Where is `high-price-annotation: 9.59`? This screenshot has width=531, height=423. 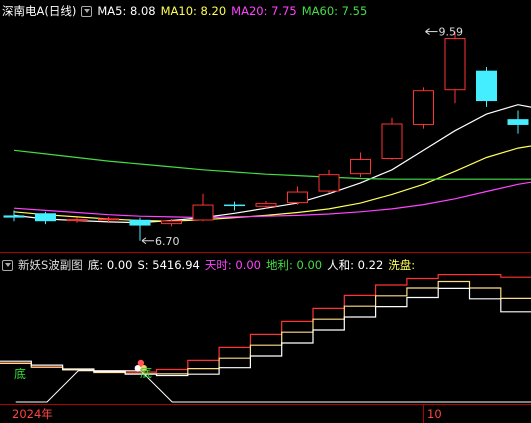 high-price-annotation: 9.59 is located at coordinates (444, 32).